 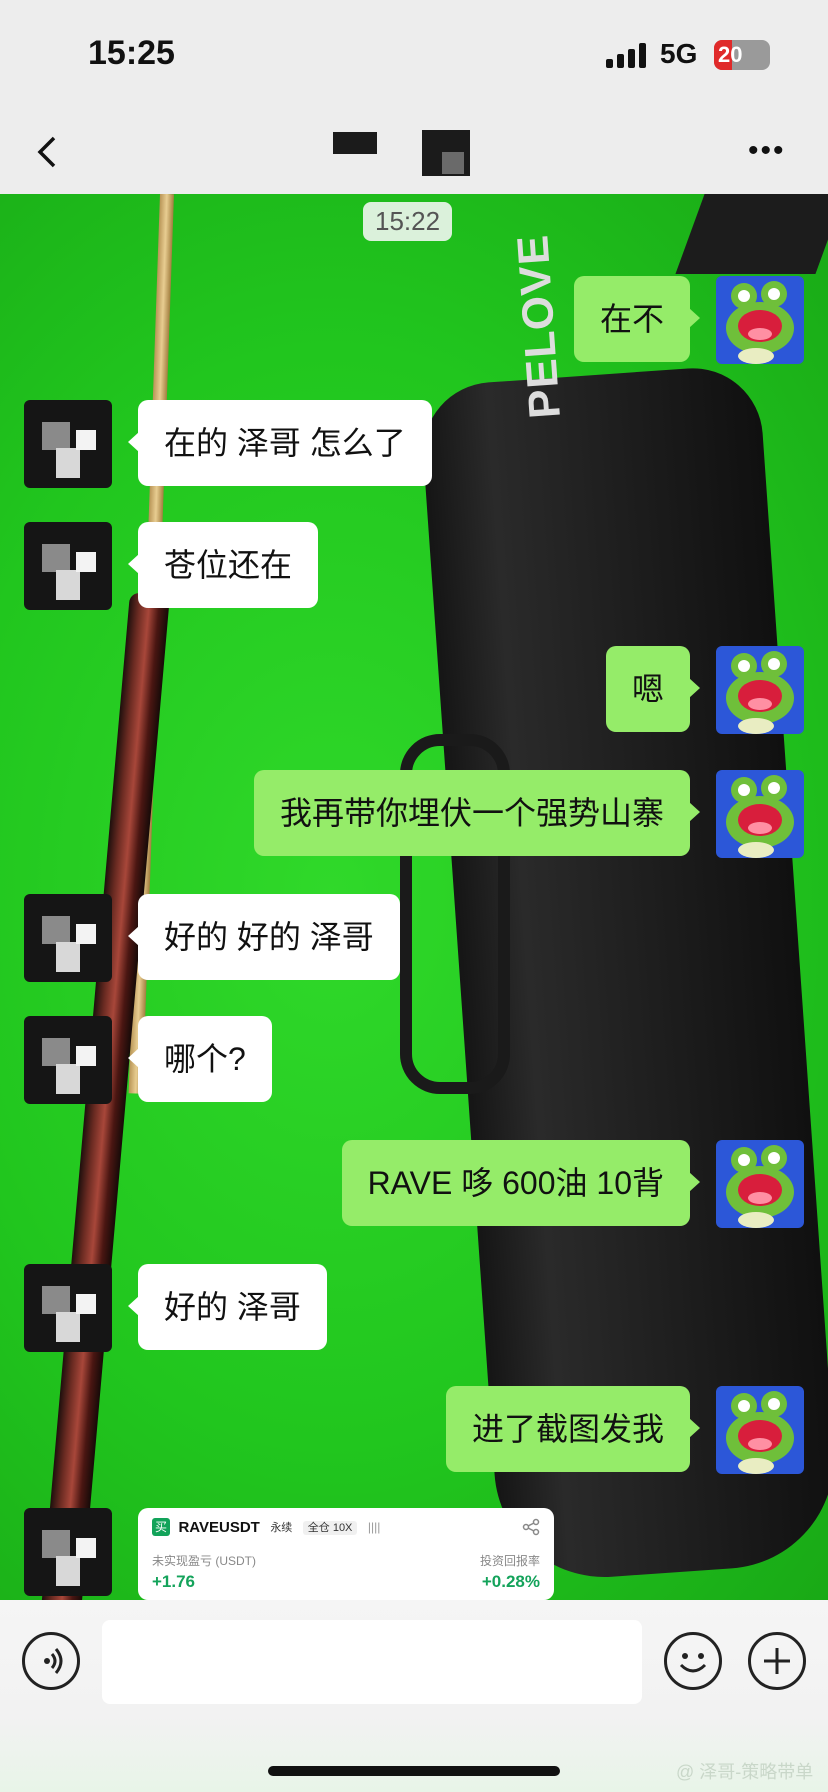 What do you see at coordinates (204, 1561) in the screenshot?
I see `pnl-label: 未实现盈亏 (USDT)` at bounding box center [204, 1561].